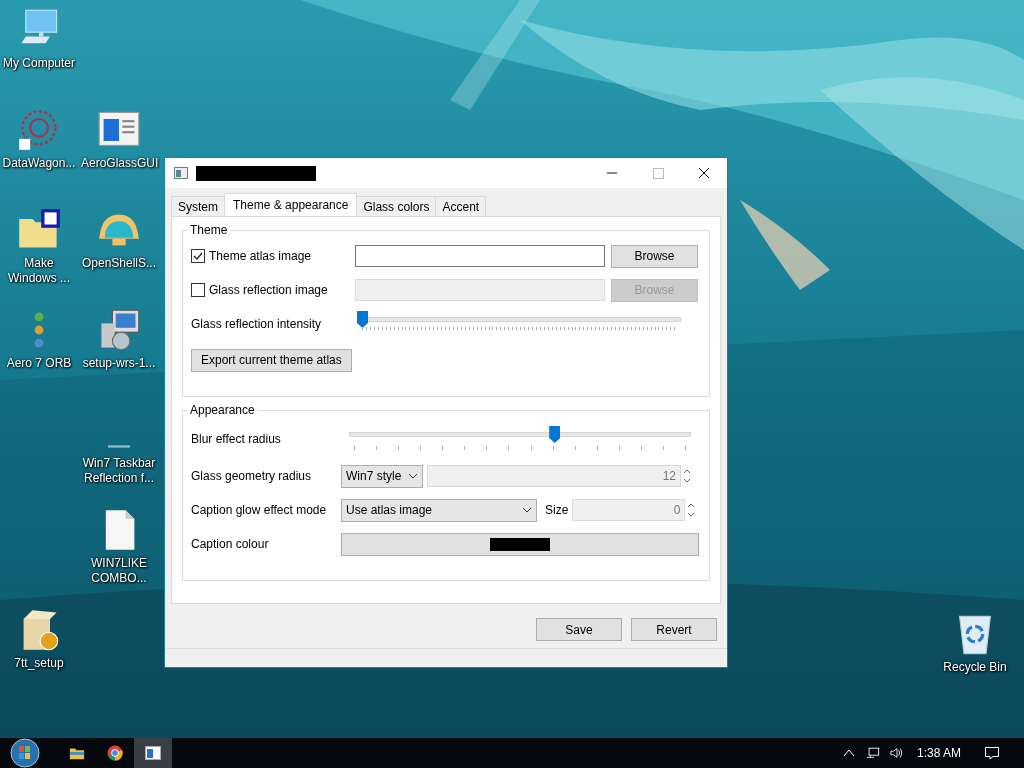 The height and width of the screenshot is (768, 1024). Describe the element at coordinates (480, 256) in the screenshot. I see `path-field` at that location.